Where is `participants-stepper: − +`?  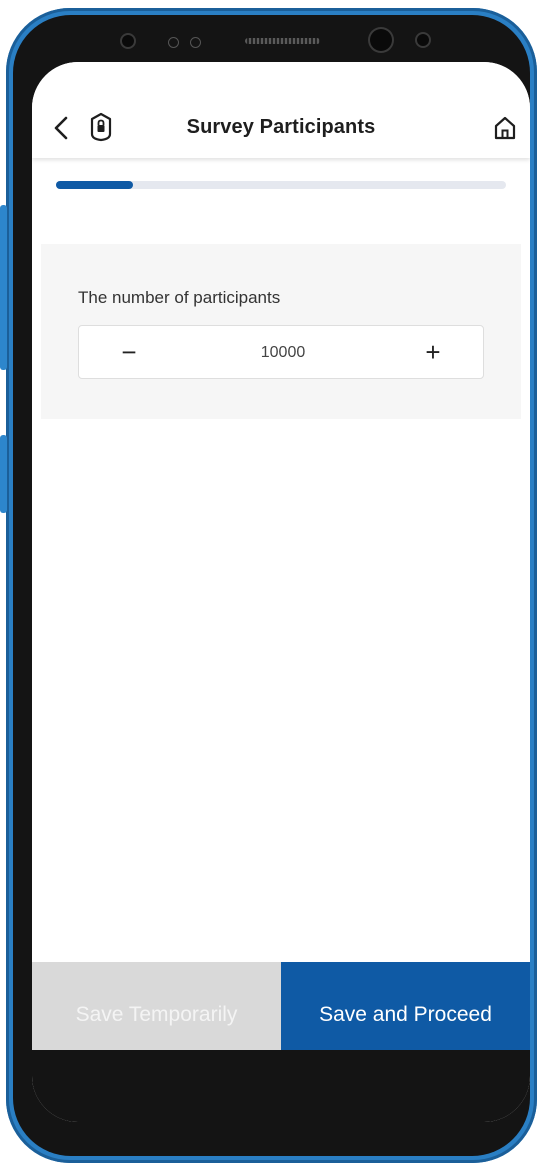
participants-stepper: − + is located at coordinates (281, 352).